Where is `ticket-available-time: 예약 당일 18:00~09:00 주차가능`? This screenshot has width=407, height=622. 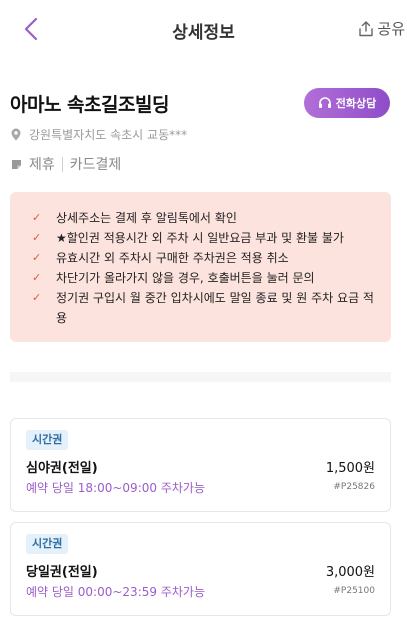 ticket-available-time: 예약 당일 18:00~09:00 주차가능 is located at coordinates (115, 488).